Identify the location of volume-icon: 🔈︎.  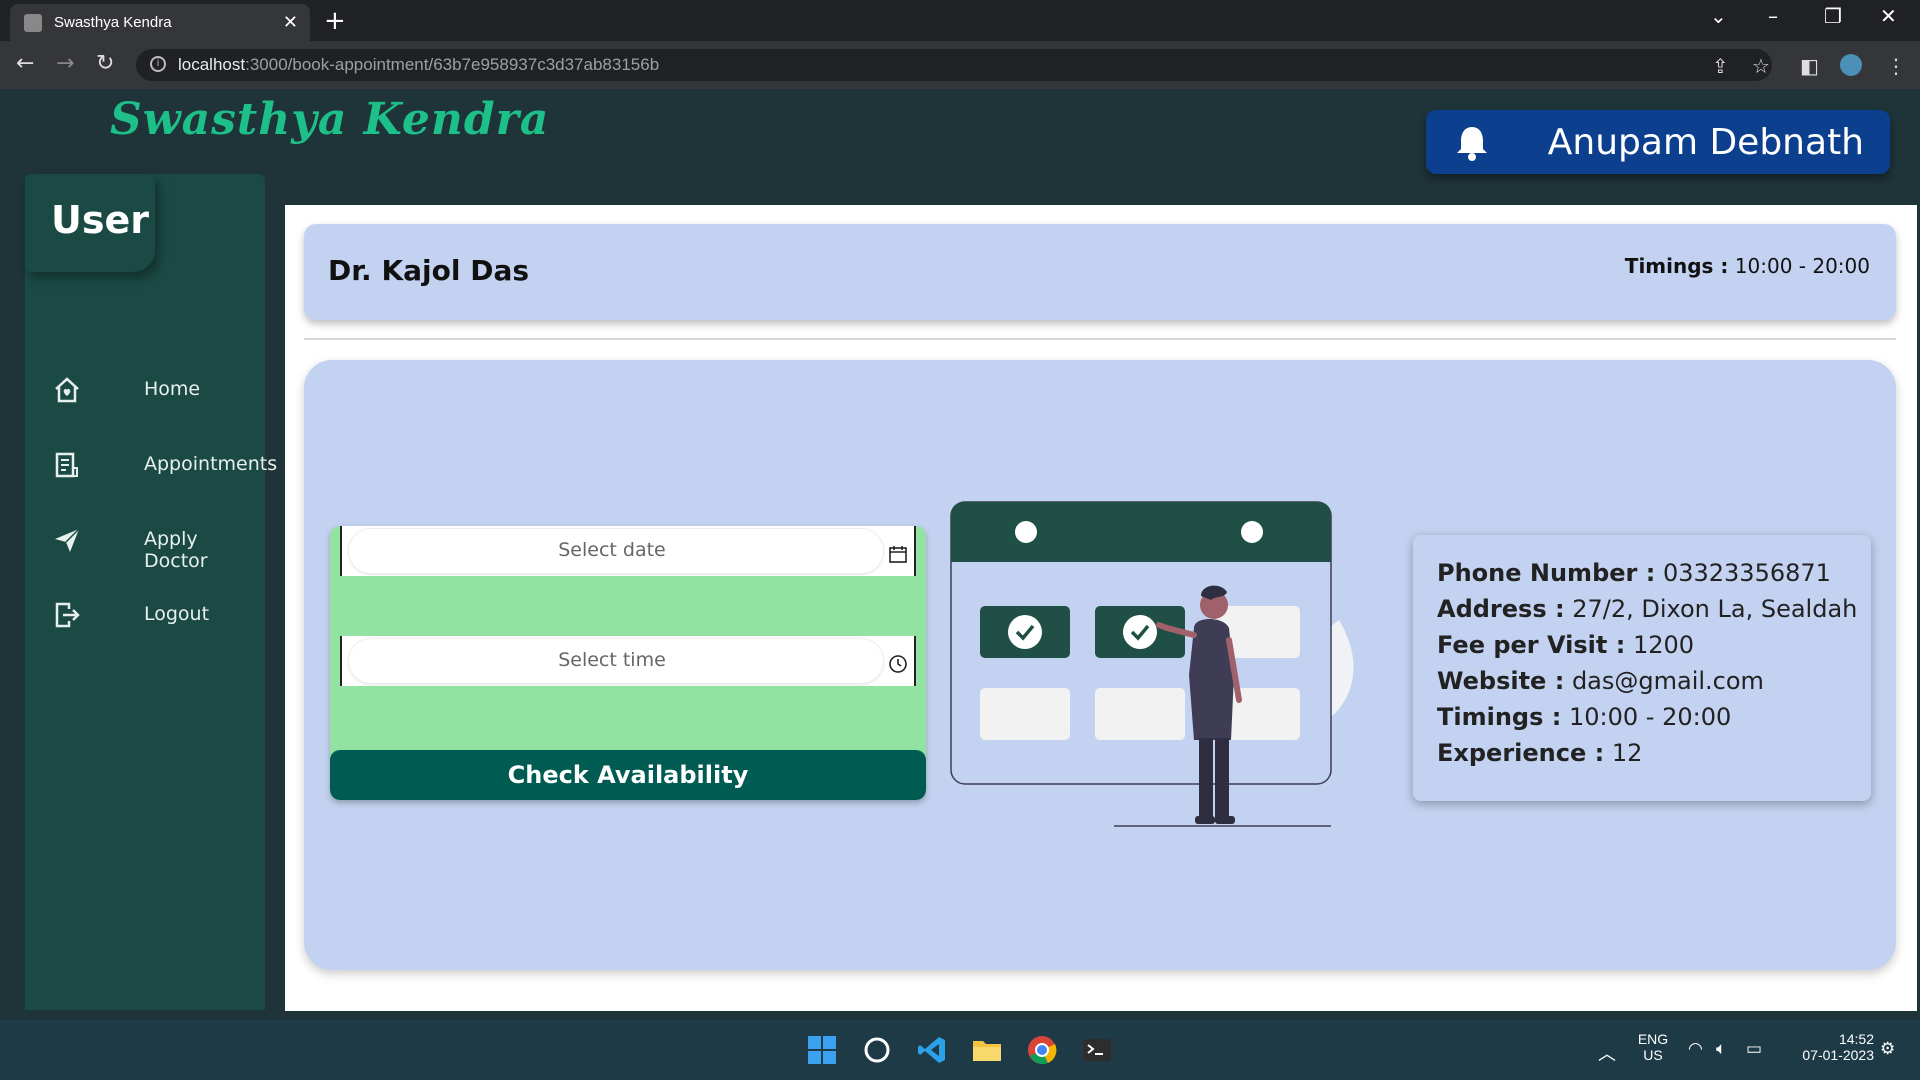
(1721, 1049).